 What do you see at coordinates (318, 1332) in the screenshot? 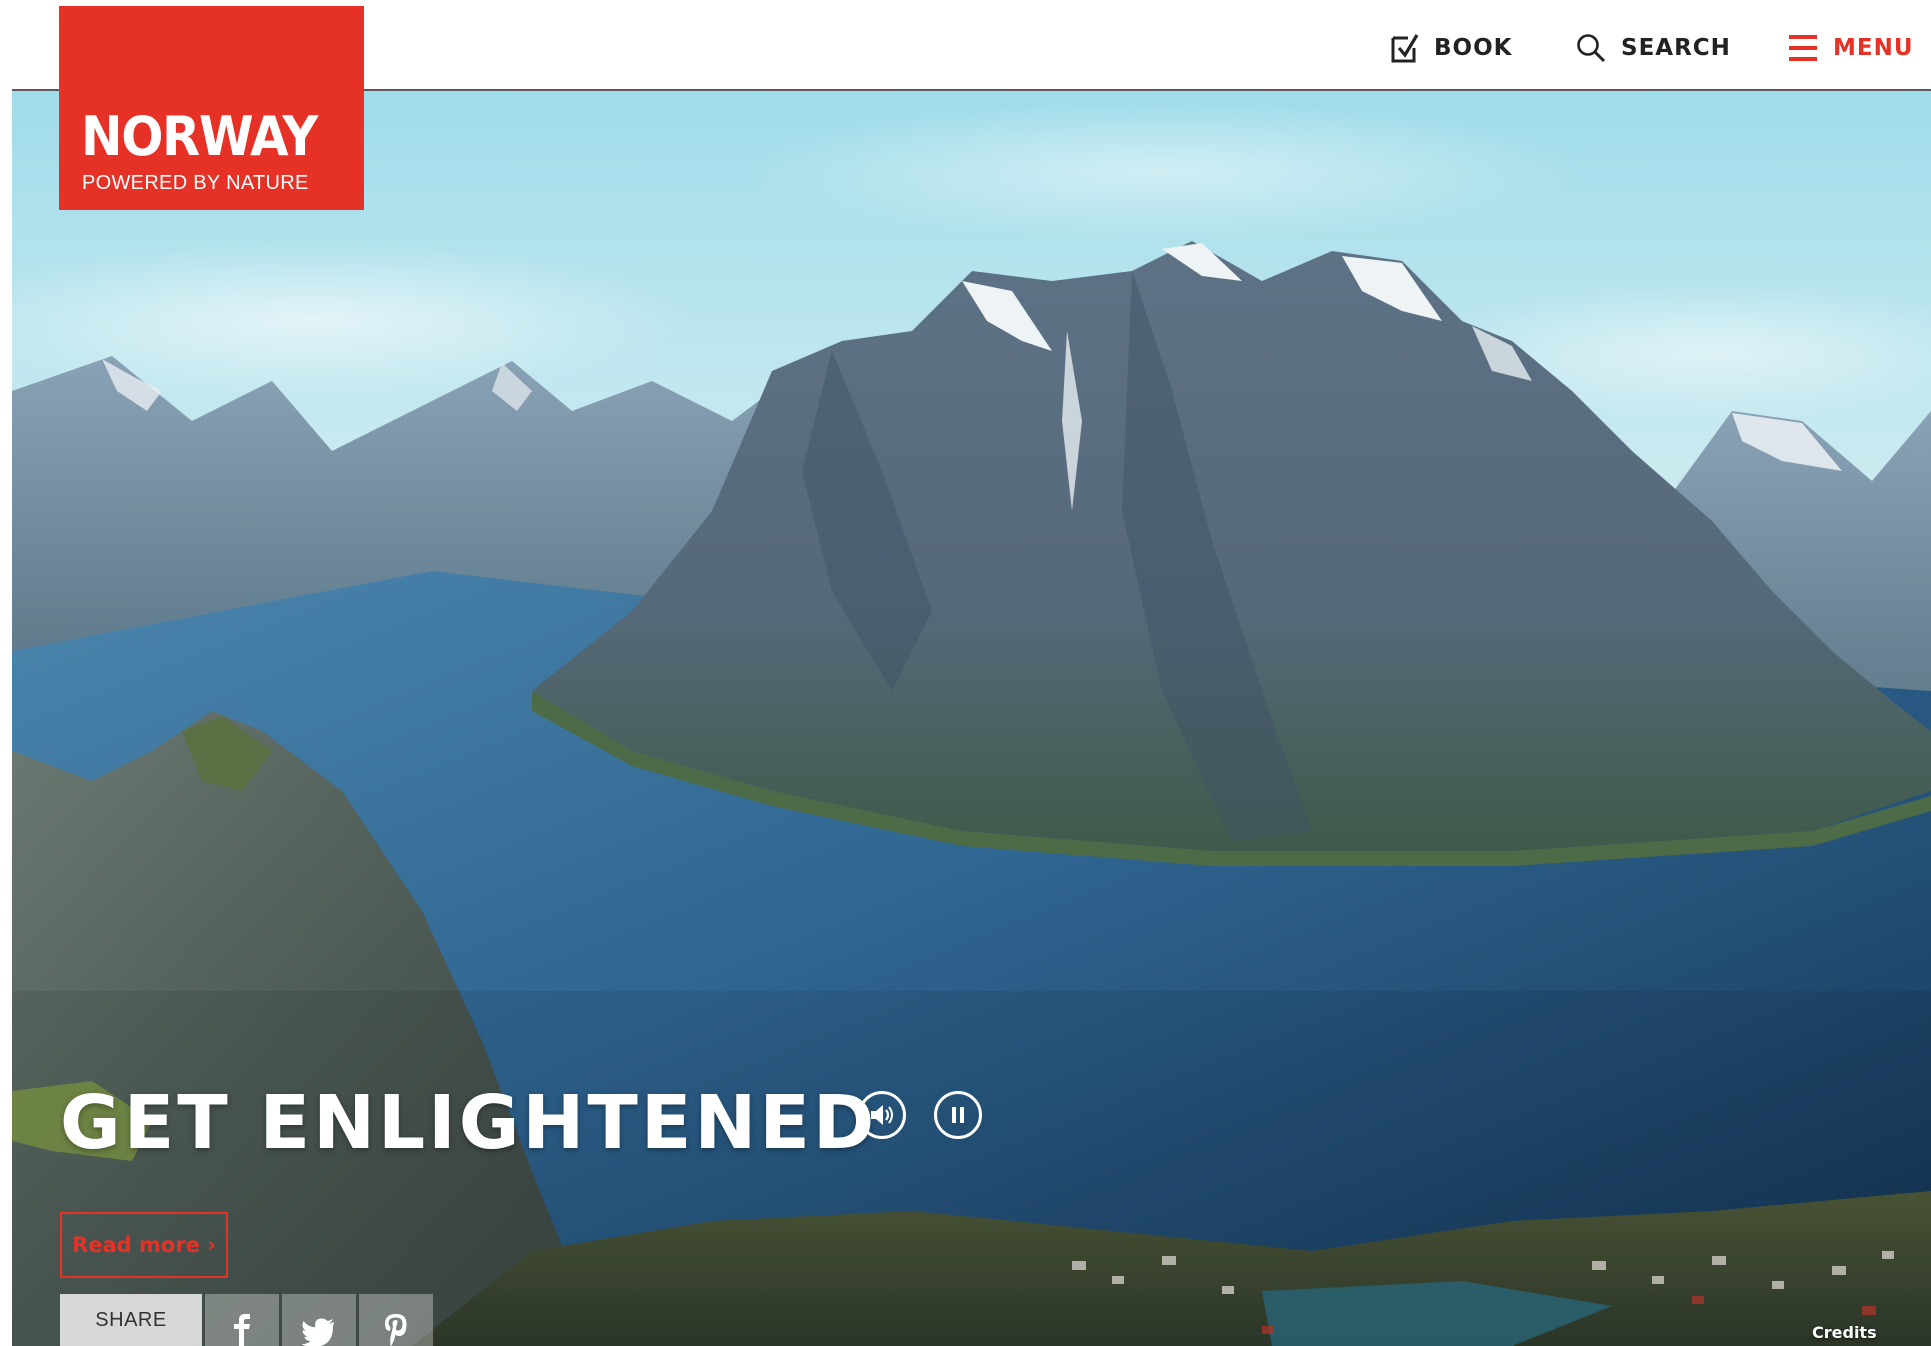
I see `twitter-icon` at bounding box center [318, 1332].